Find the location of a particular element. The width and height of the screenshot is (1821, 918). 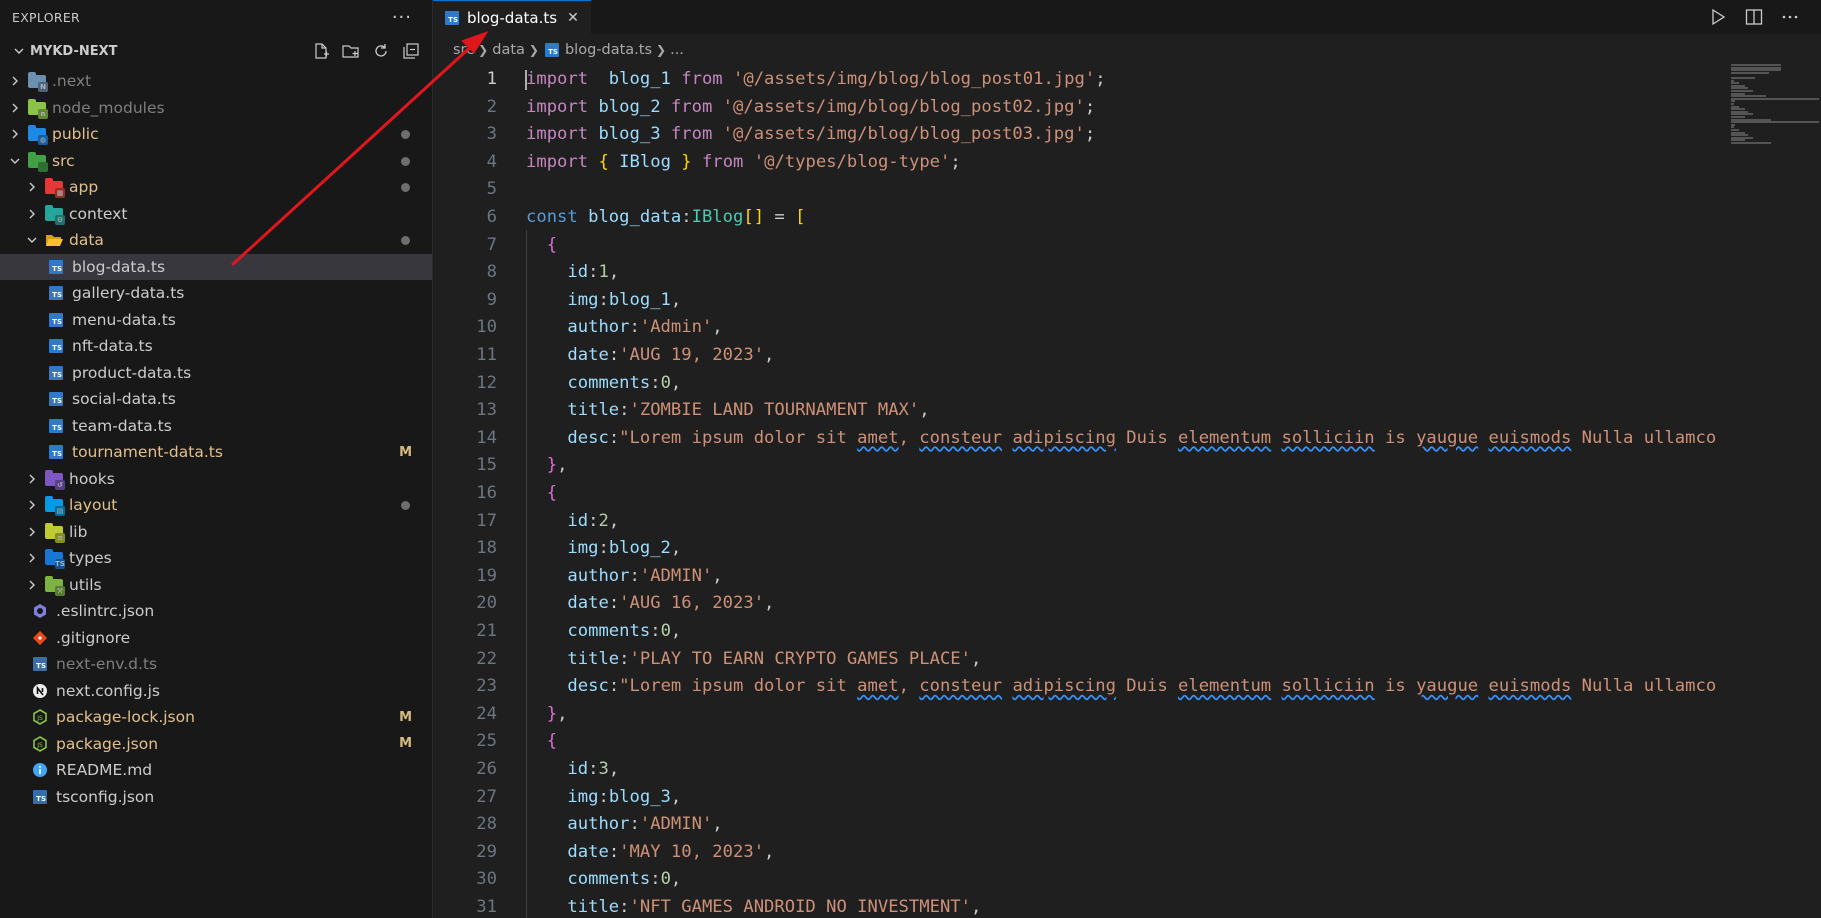

modified-dot is located at coordinates (405, 134).